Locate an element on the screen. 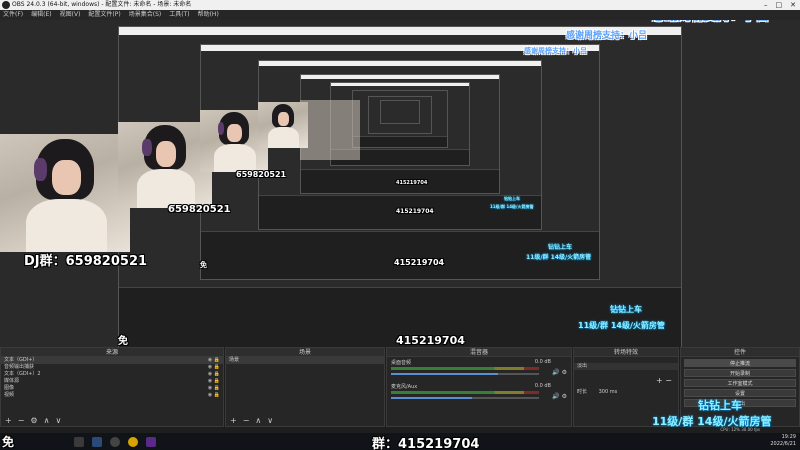  transition-add-remove: + − is located at coordinates (626, 380).